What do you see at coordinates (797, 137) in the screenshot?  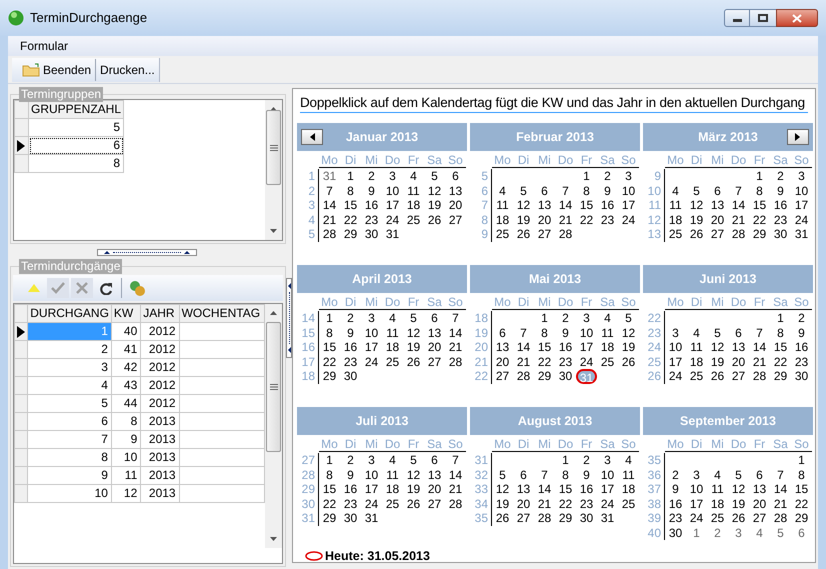 I see `next-month-button` at bounding box center [797, 137].